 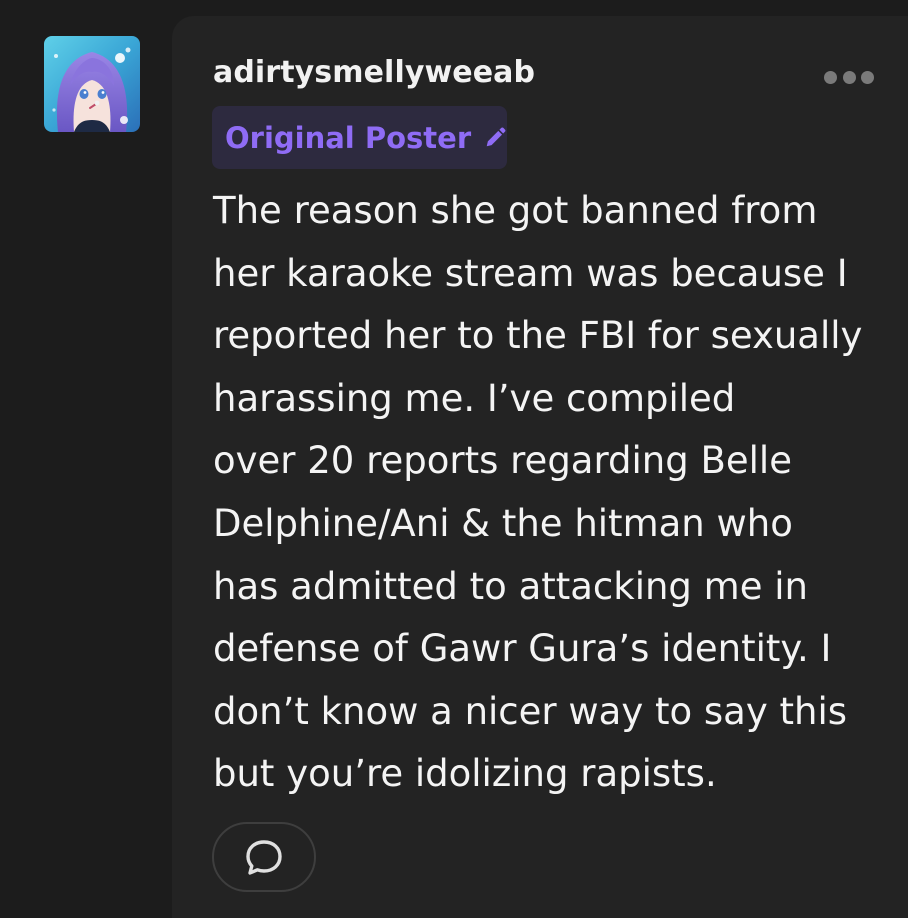 What do you see at coordinates (502, 461) in the screenshot?
I see `post-body-line: over 20 reports regarding Belle` at bounding box center [502, 461].